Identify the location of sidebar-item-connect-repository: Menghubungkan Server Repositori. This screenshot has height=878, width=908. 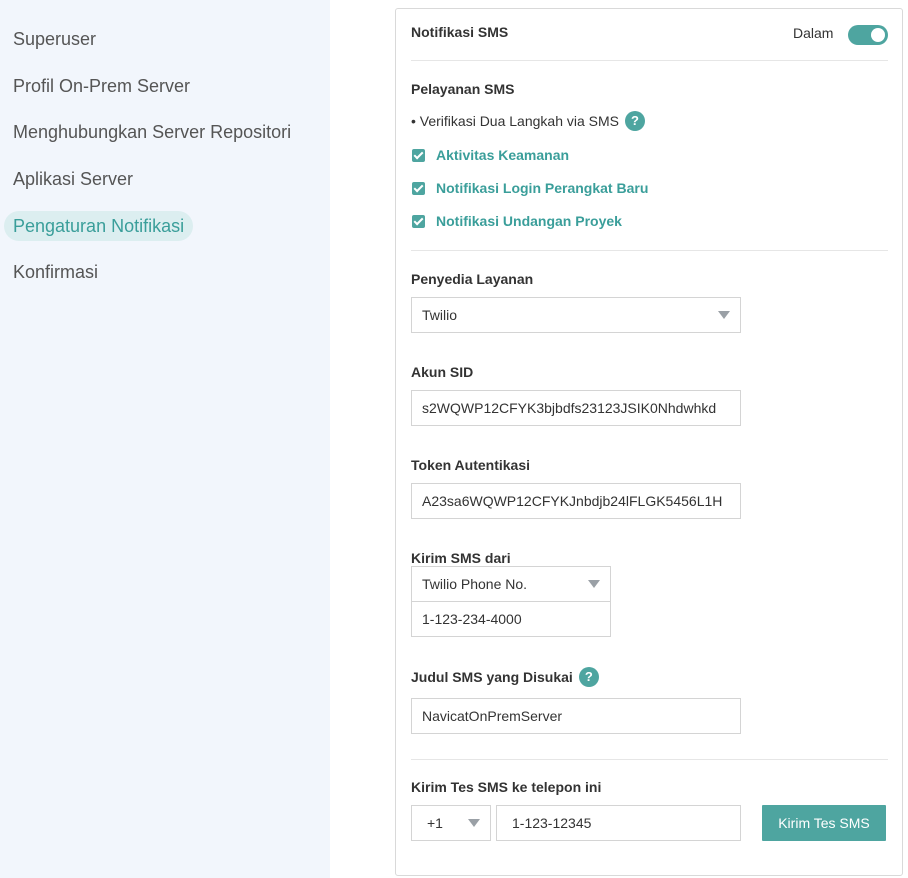
(152, 132).